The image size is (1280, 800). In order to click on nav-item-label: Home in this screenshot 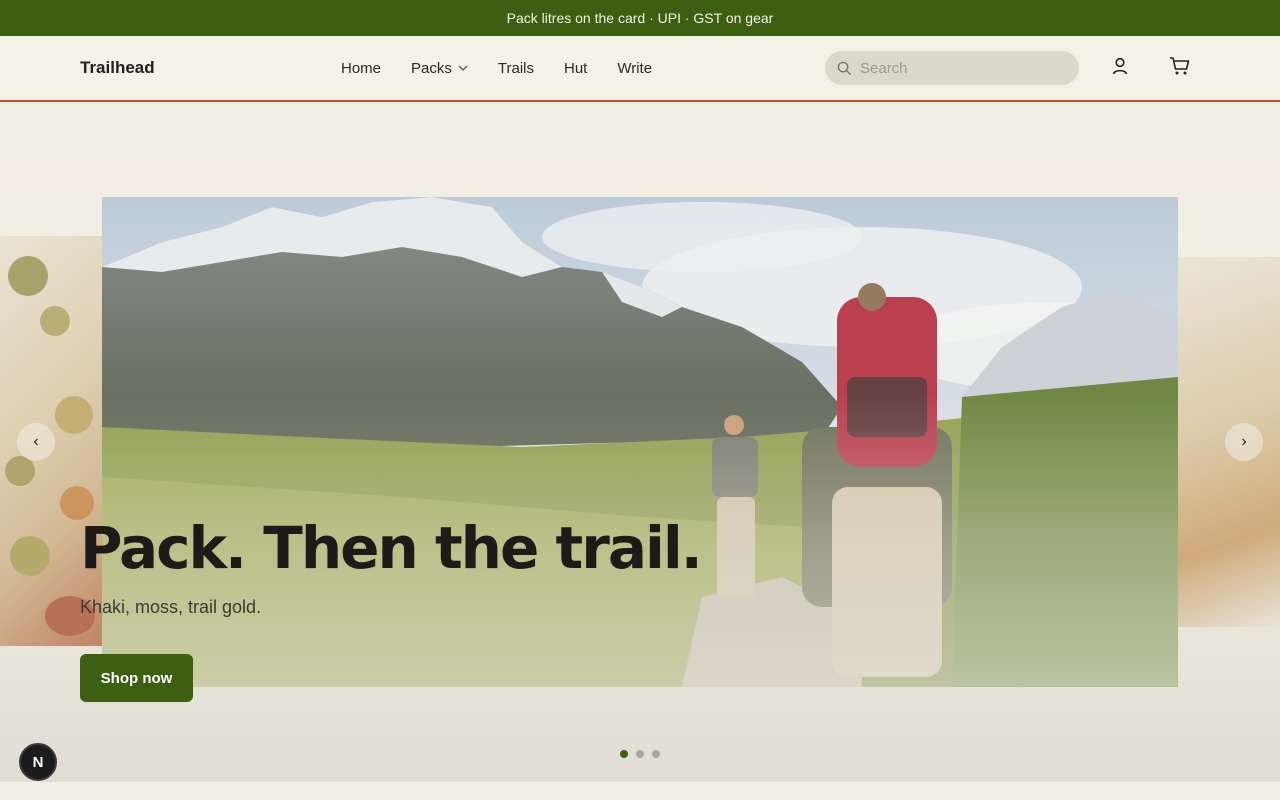, I will do `click(361, 68)`.